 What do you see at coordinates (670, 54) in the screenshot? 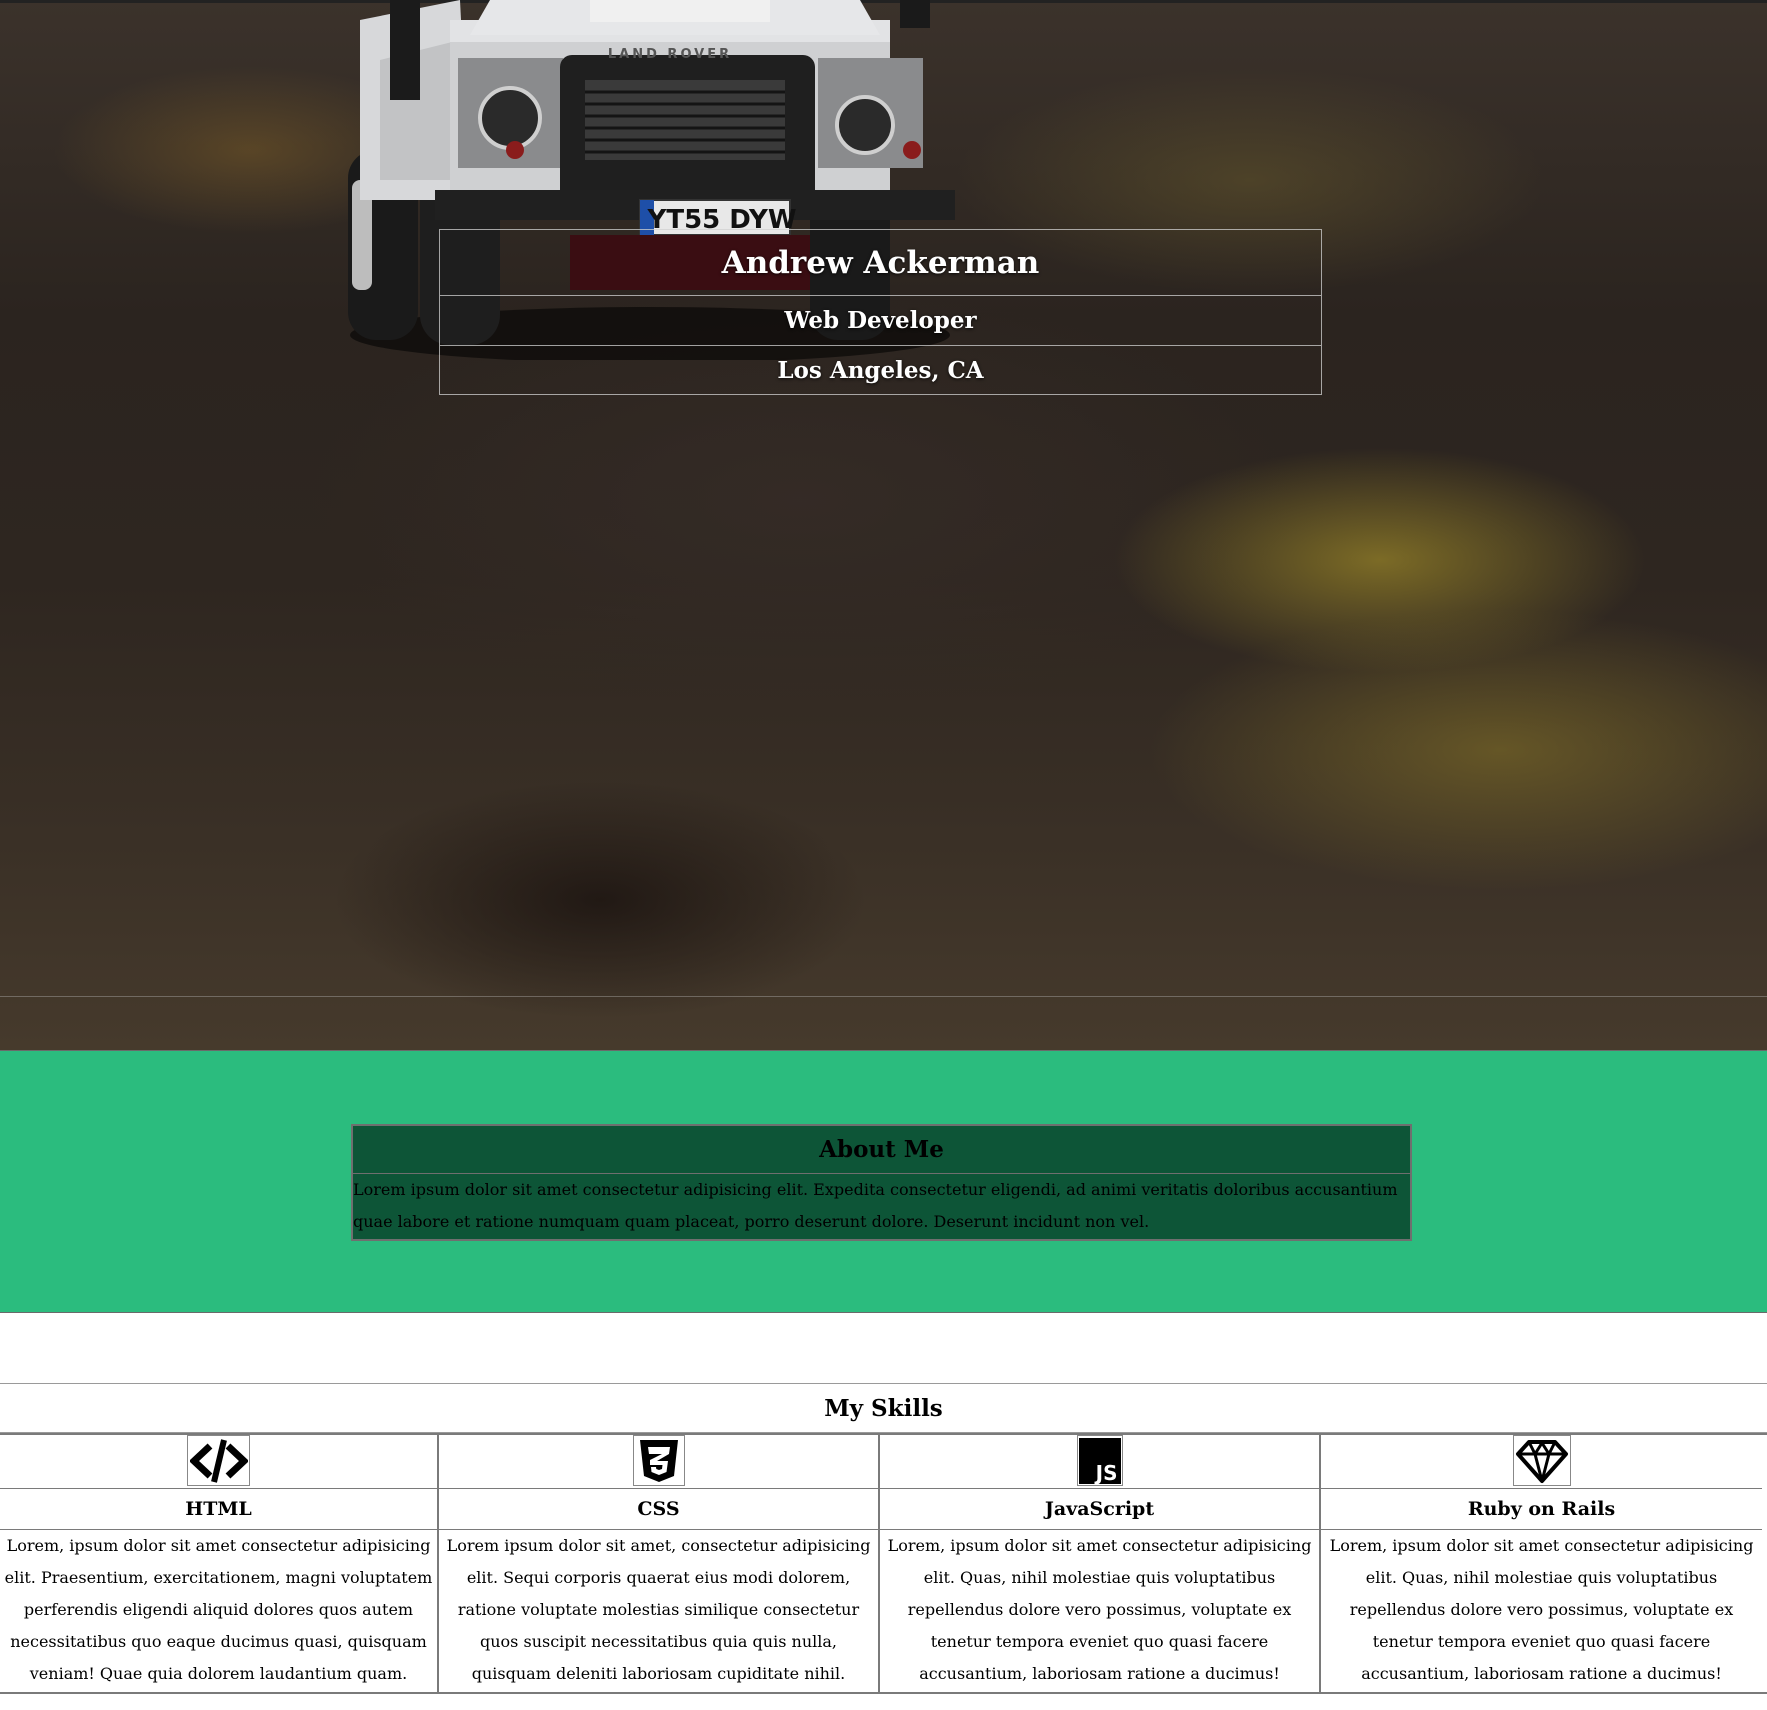
I see `truck-badge-text: LAND ROVER` at bounding box center [670, 54].